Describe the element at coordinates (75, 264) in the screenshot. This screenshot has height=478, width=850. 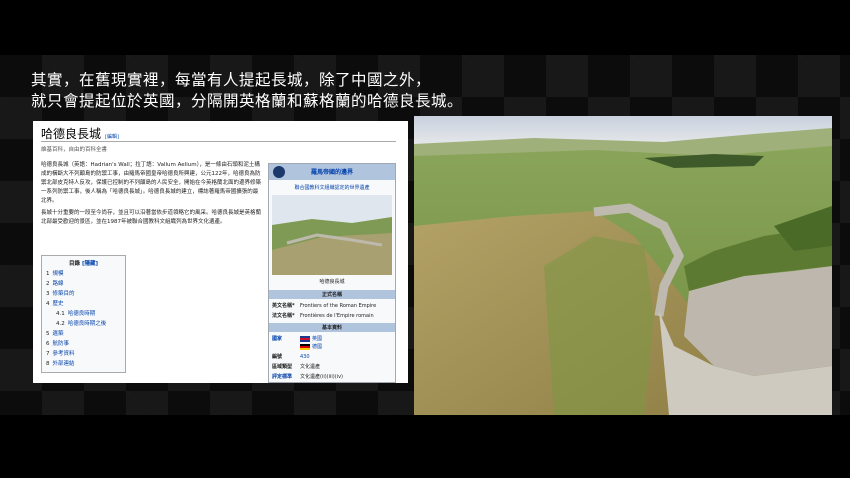
I see `toc-title-text: 目錄` at that location.